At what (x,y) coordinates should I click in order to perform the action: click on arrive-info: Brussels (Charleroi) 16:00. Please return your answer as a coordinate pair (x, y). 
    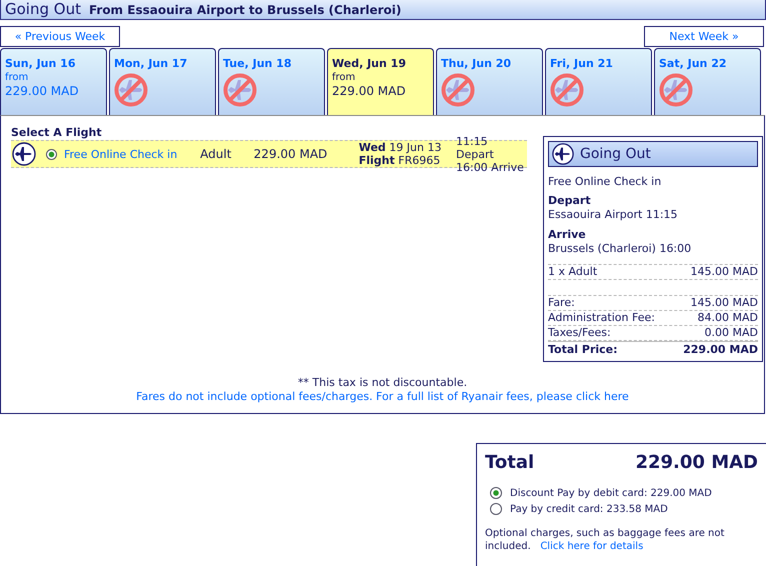
    Looking at the image, I should click on (620, 249).